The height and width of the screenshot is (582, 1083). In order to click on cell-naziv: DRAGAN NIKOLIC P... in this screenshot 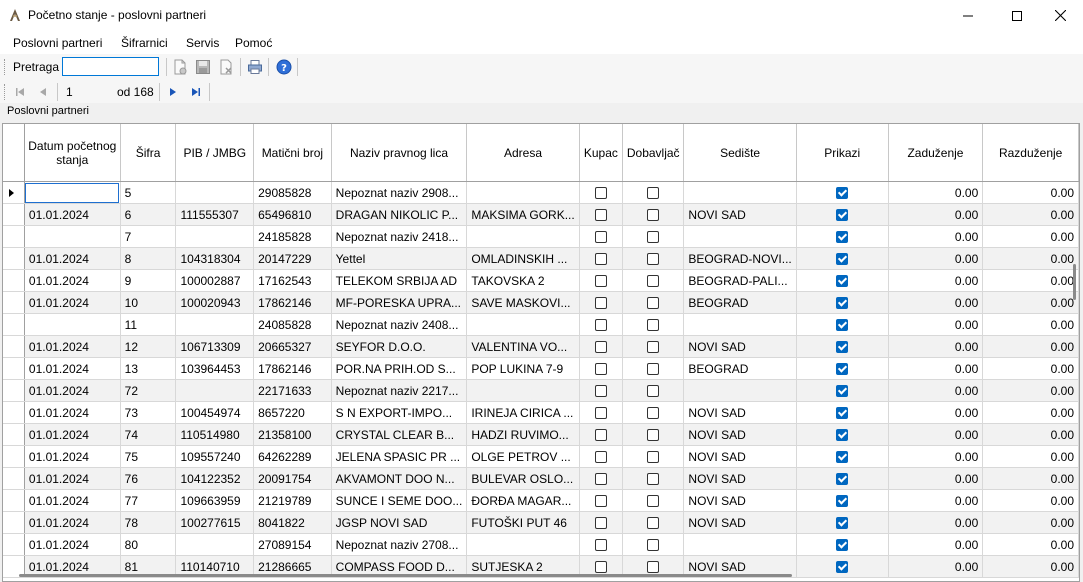, I will do `click(399, 214)`.